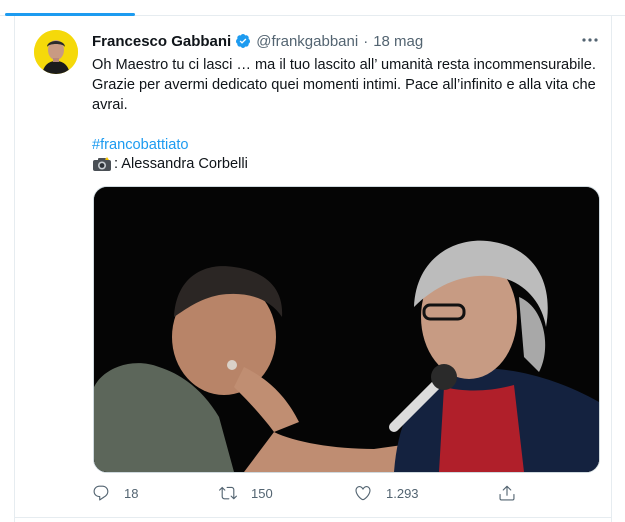 This screenshot has height=522, width=625. Describe the element at coordinates (307, 41) in the screenshot. I see `author-handle: @frankgabbani` at that location.